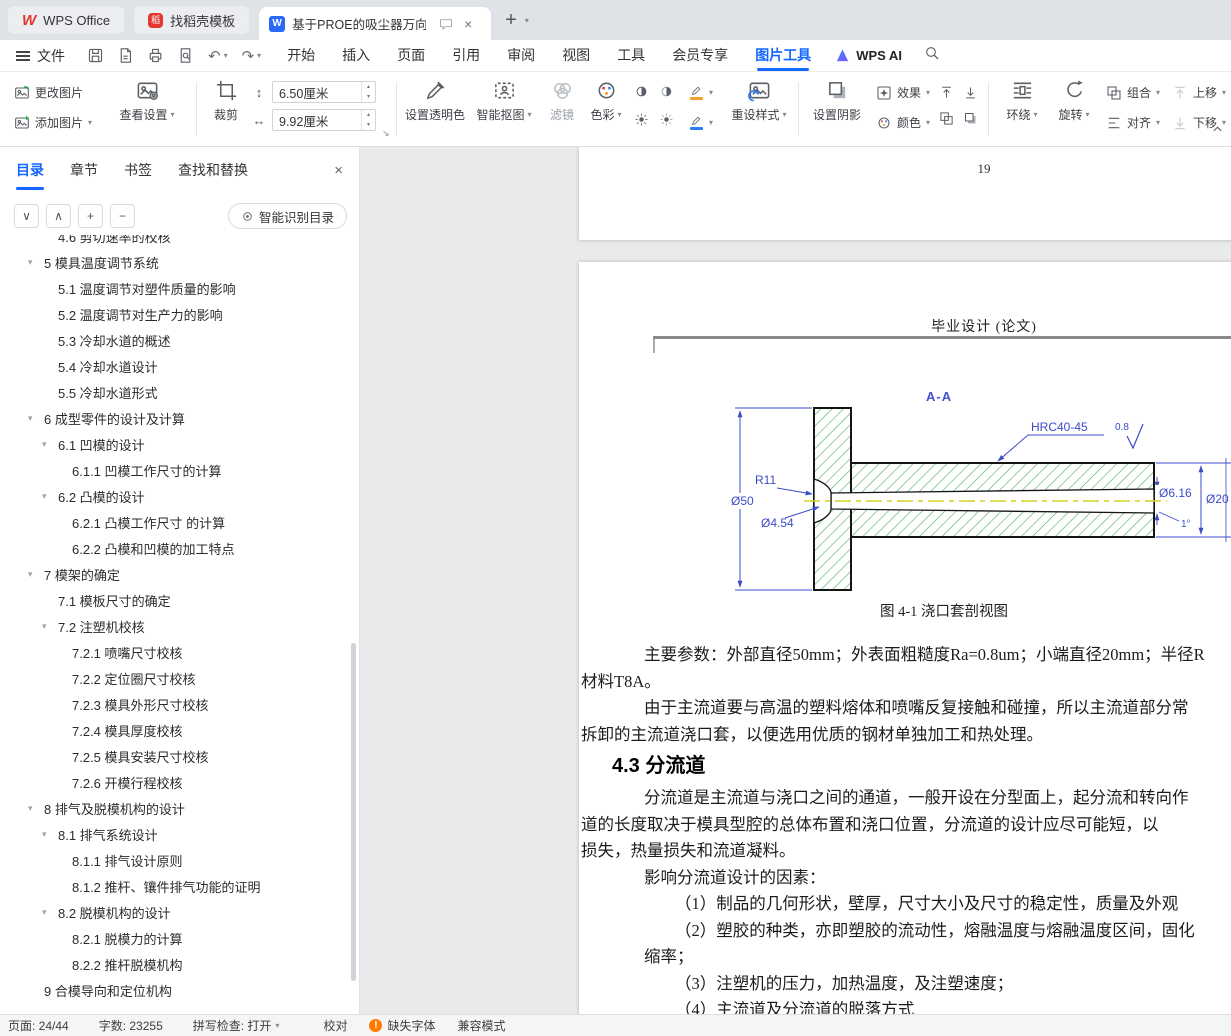 The image size is (1231, 1036). What do you see at coordinates (179, 366) in the screenshot?
I see `toc-item: 5.4 冷却水道设计` at bounding box center [179, 366].